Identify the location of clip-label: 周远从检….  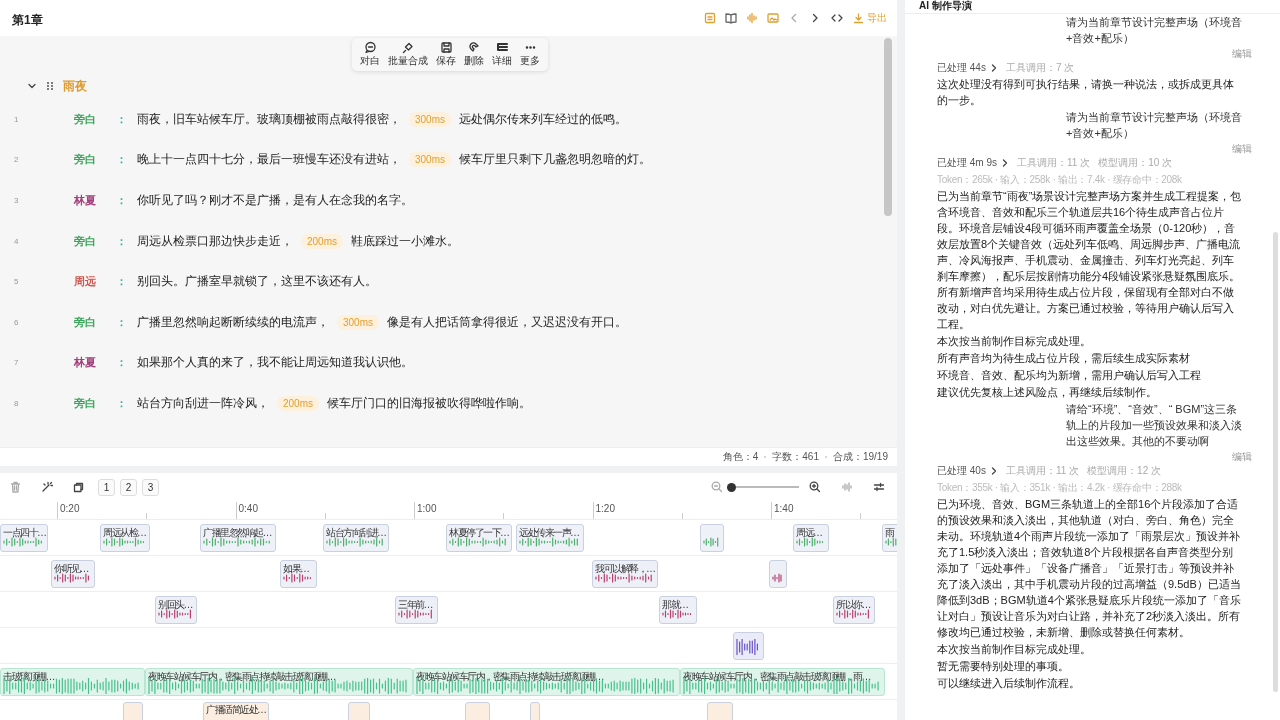
(124, 533).